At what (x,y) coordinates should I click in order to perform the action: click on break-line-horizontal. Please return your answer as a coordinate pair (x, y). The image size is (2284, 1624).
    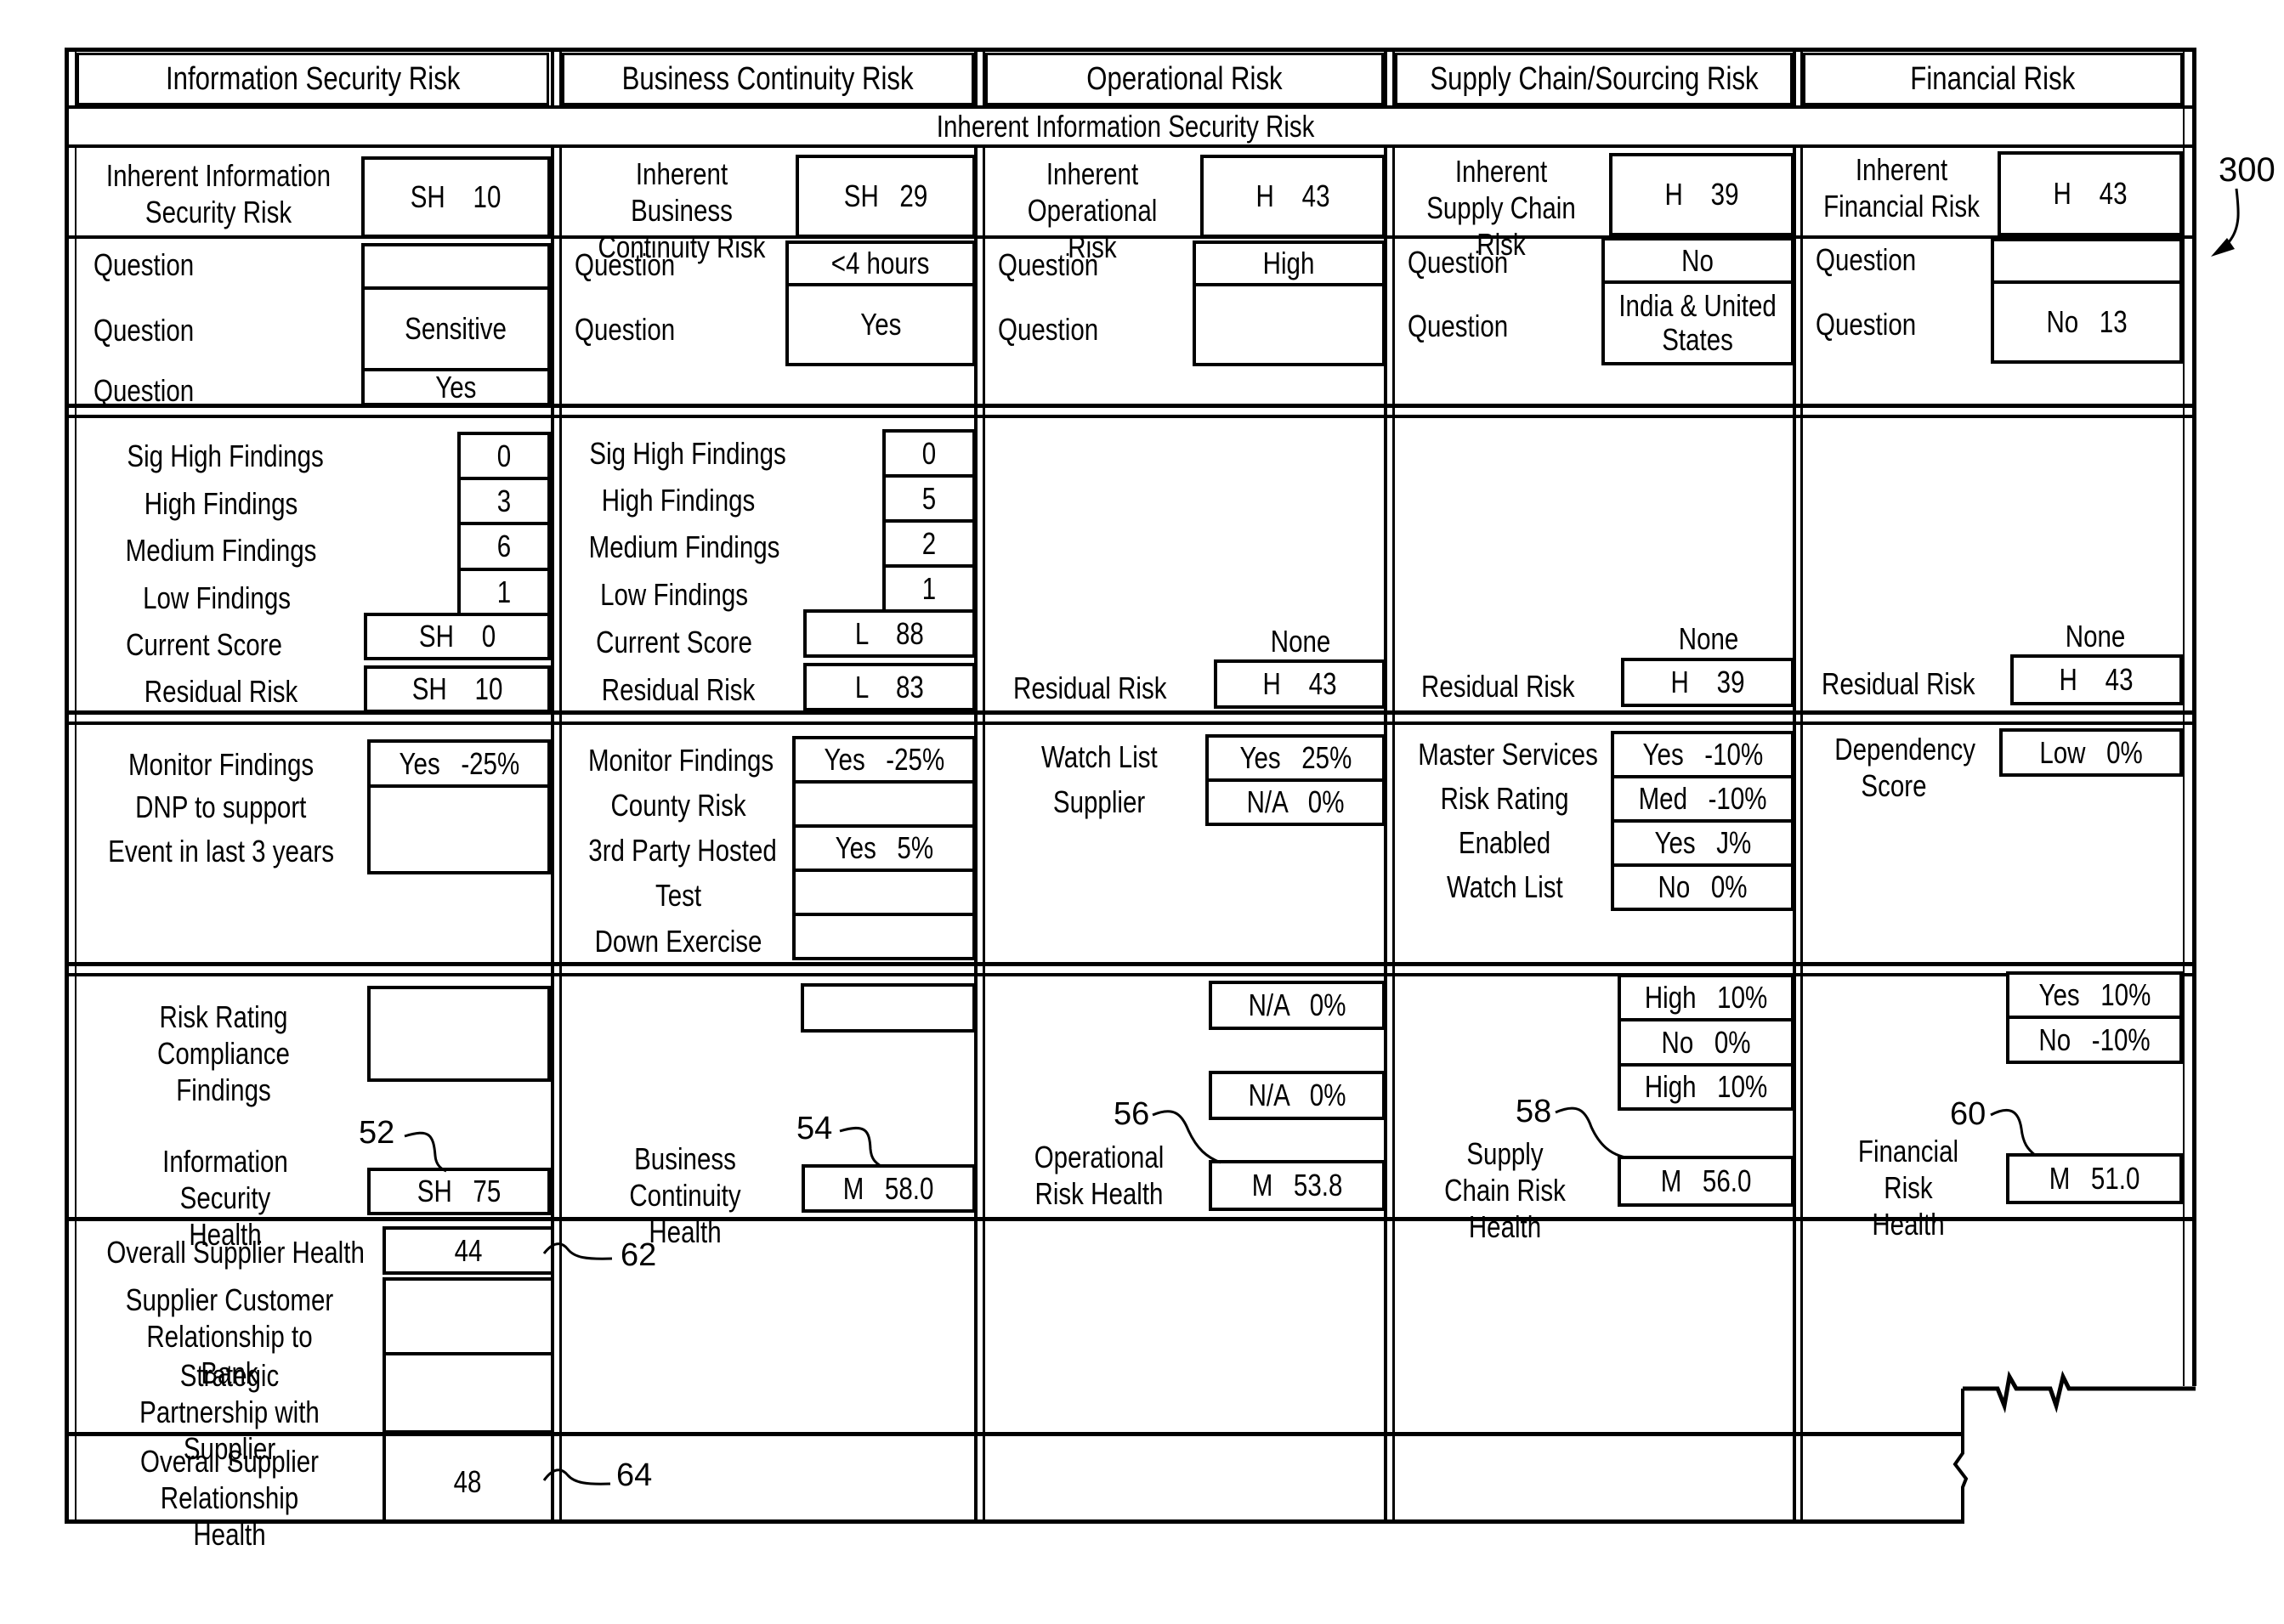
    Looking at the image, I should click on (2079, 1392).